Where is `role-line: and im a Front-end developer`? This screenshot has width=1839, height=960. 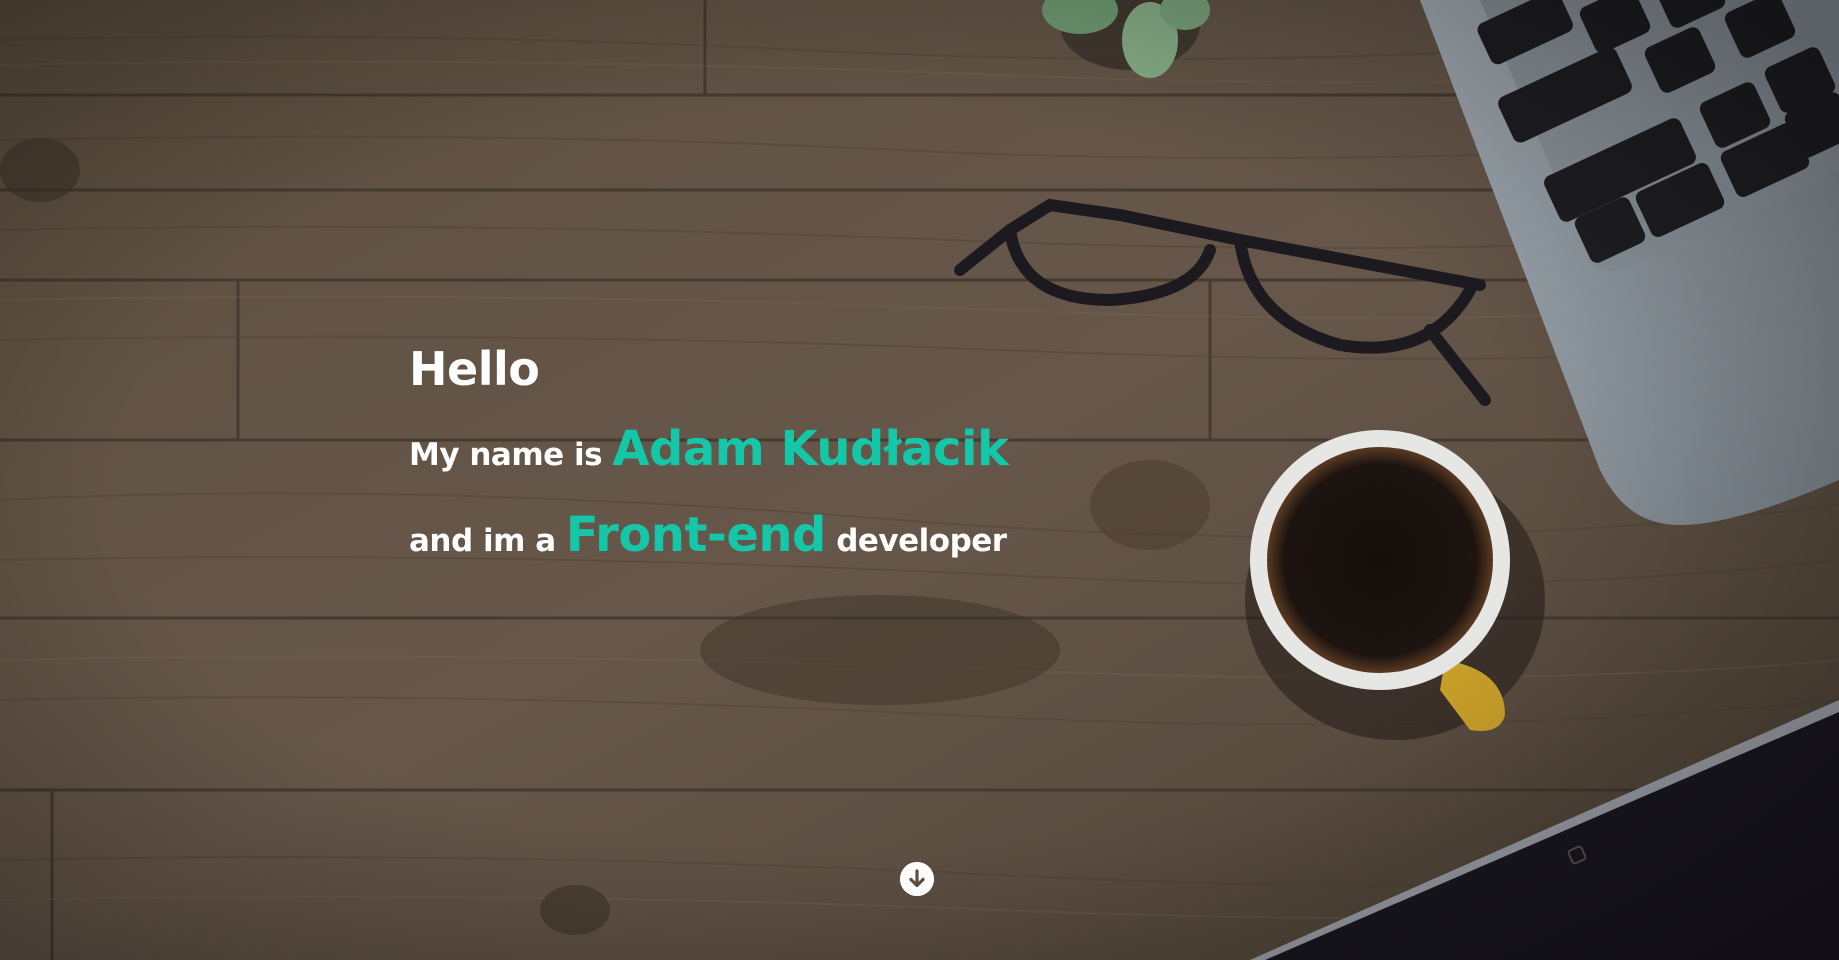
role-line: and im a Front-end developer is located at coordinates (708, 538).